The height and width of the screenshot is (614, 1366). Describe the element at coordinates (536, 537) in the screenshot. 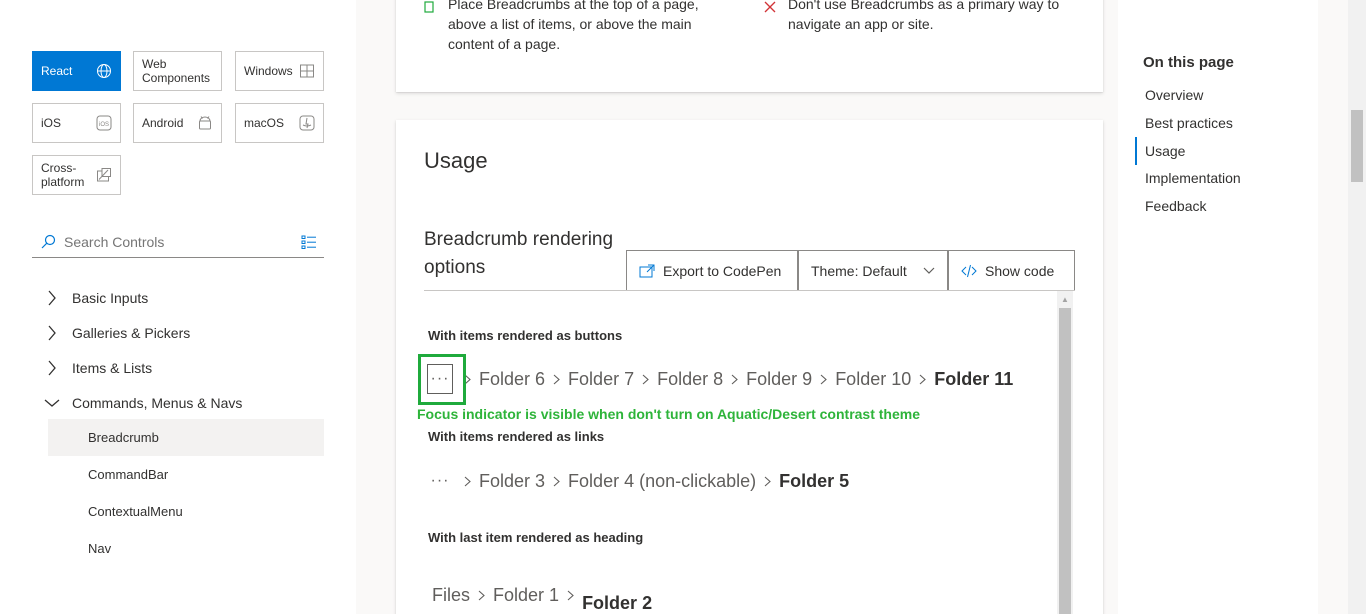

I see `section-label-heading: With last item rendered as heading` at that location.